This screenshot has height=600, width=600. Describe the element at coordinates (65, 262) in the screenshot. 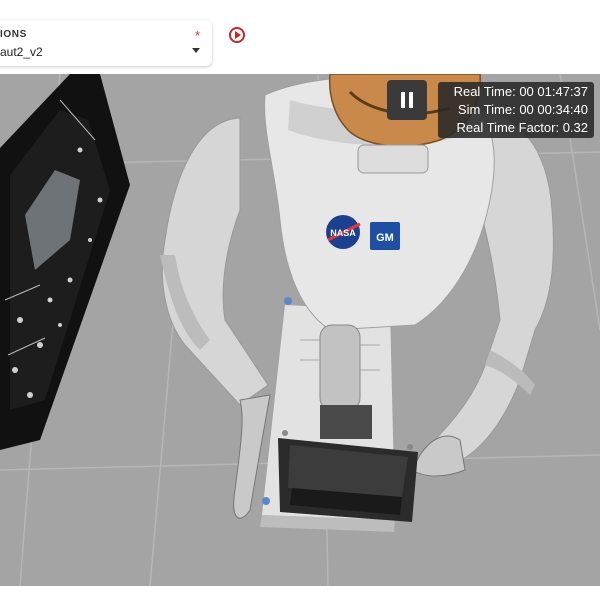

I see `task-rack` at that location.